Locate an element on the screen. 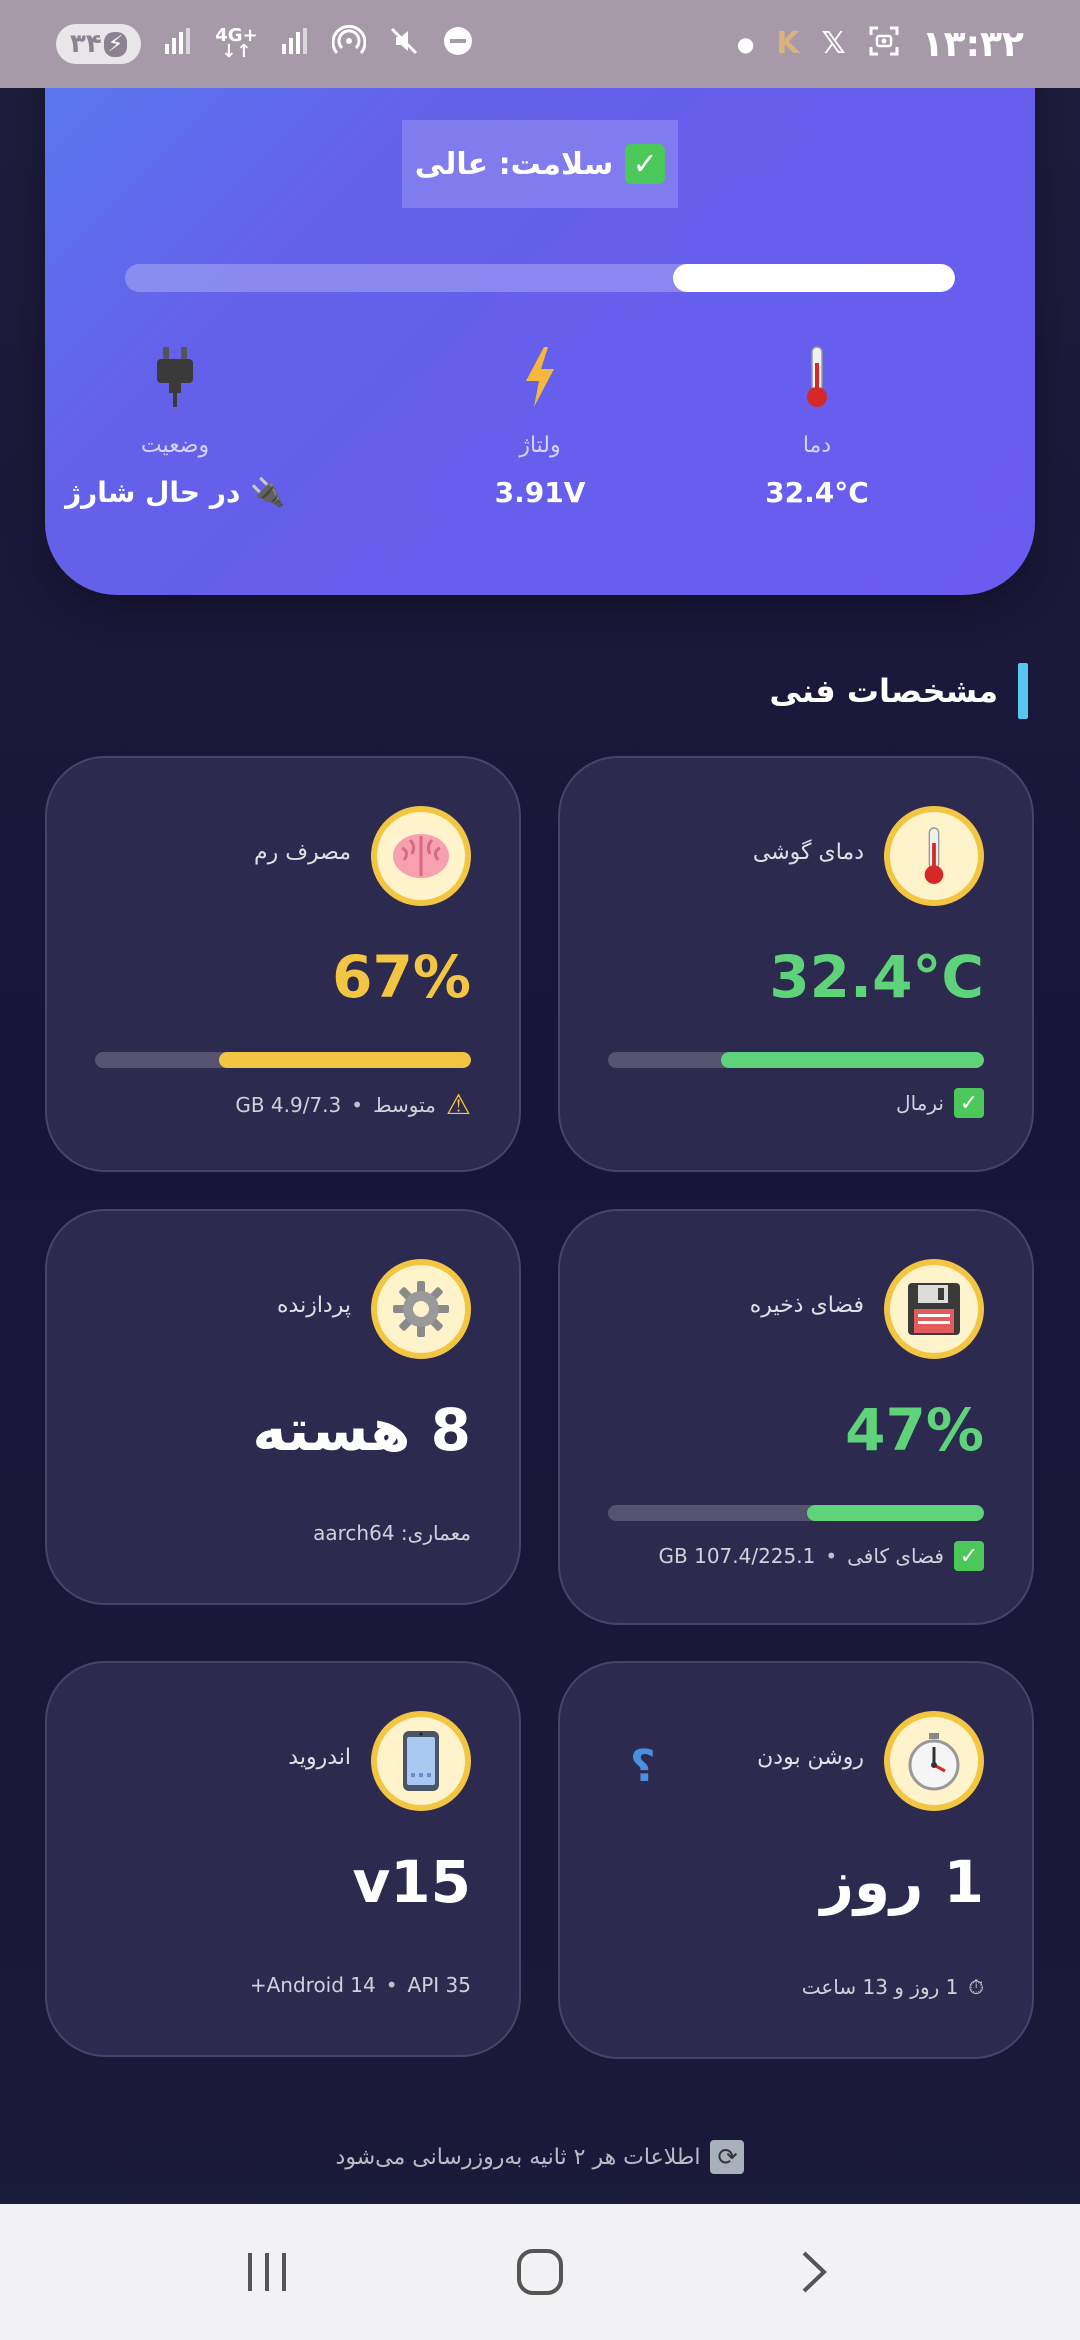 The width and height of the screenshot is (1080, 2340). section-accent-bar is located at coordinates (1023, 691).